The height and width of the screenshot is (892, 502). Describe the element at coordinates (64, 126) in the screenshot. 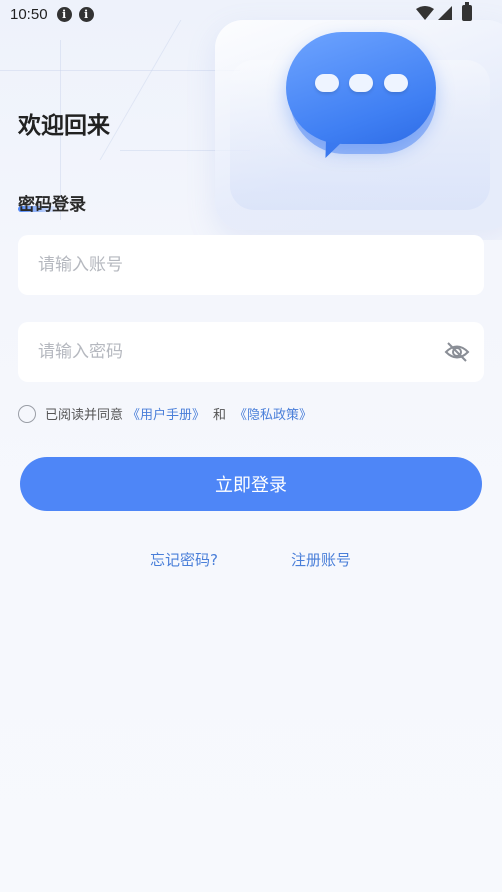

I see `page-title: 欢迎回来` at that location.